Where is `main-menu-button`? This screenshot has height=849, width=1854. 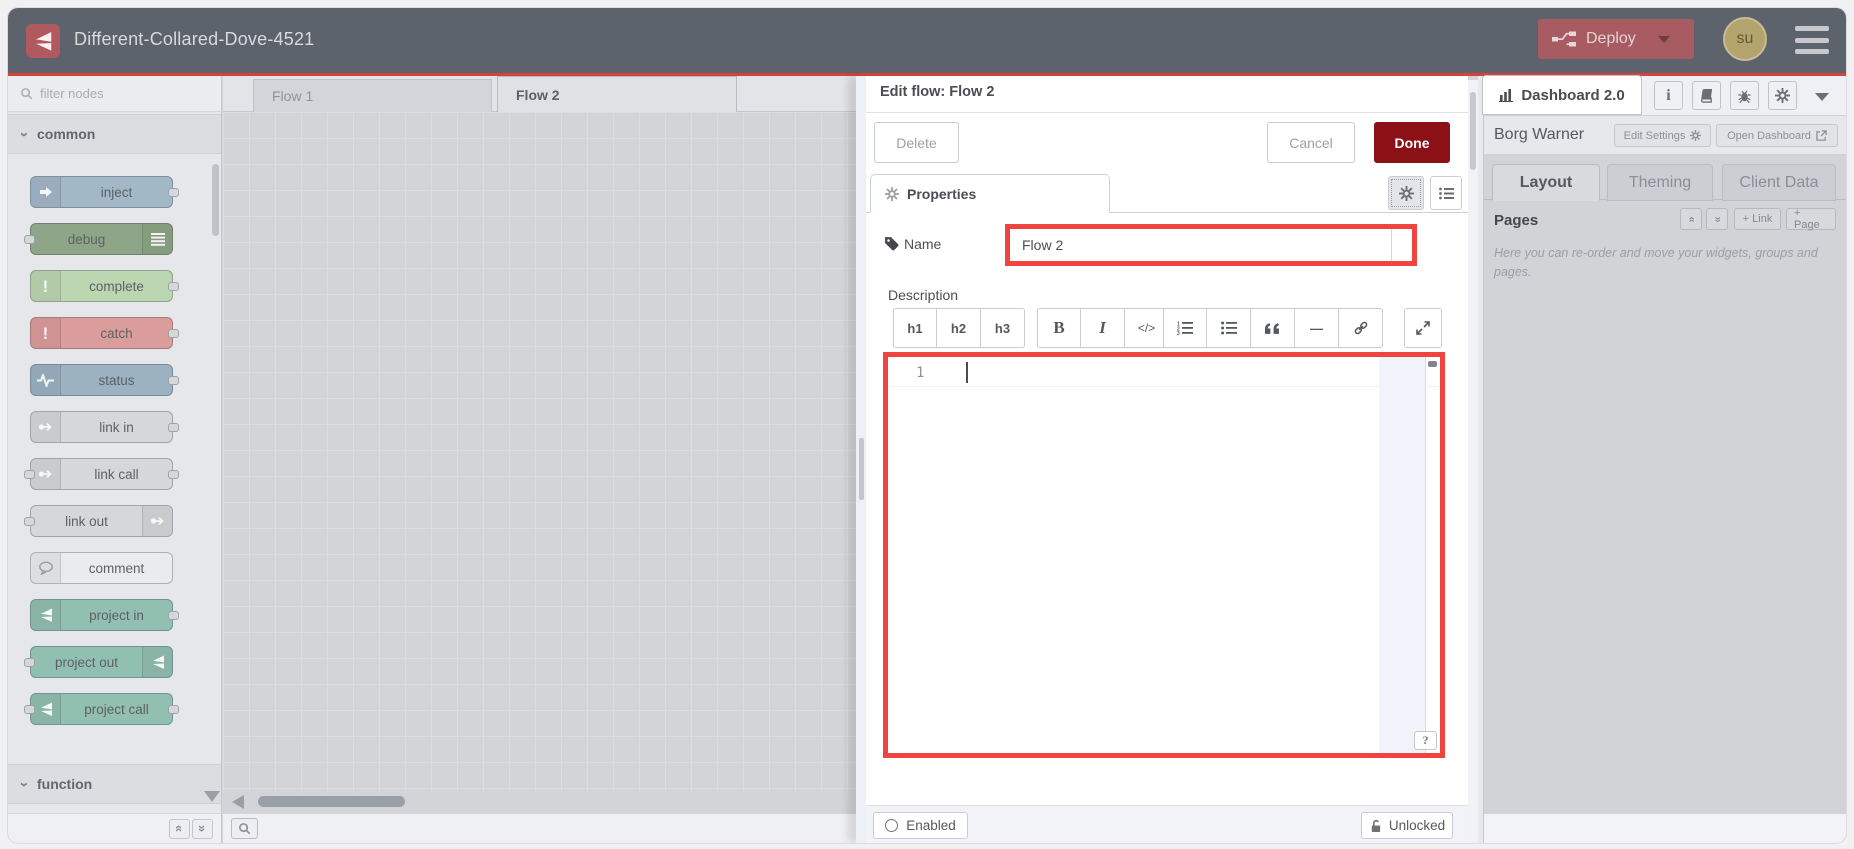
main-menu-button is located at coordinates (1812, 40).